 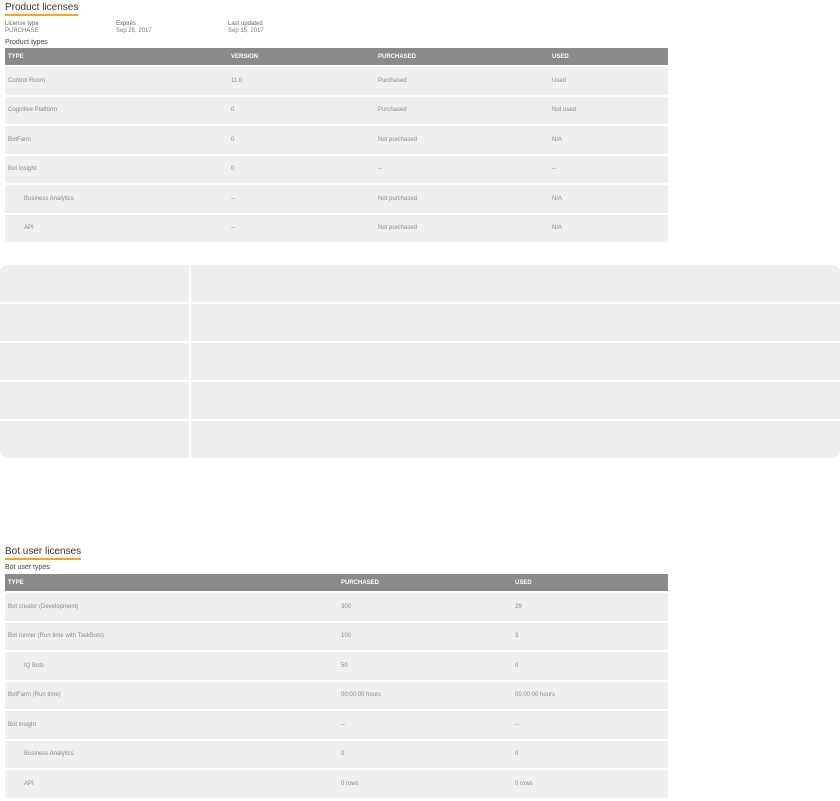 What do you see at coordinates (22, 24) in the screenshot?
I see `meta-license-type-label: License type` at bounding box center [22, 24].